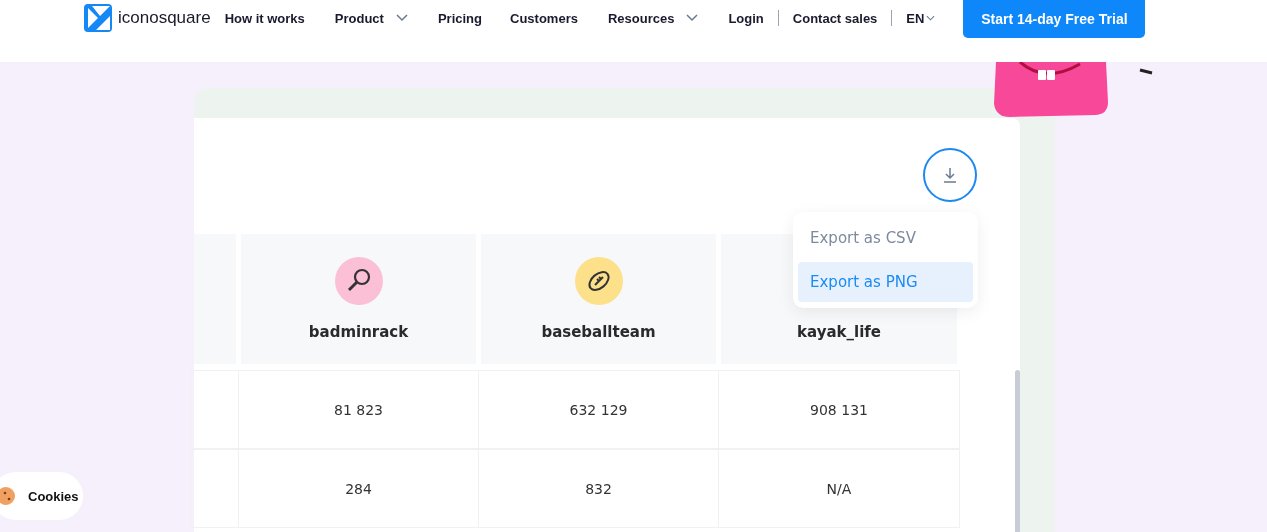 This screenshot has width=1267, height=532. I want to click on logo-icon, so click(98, 18).